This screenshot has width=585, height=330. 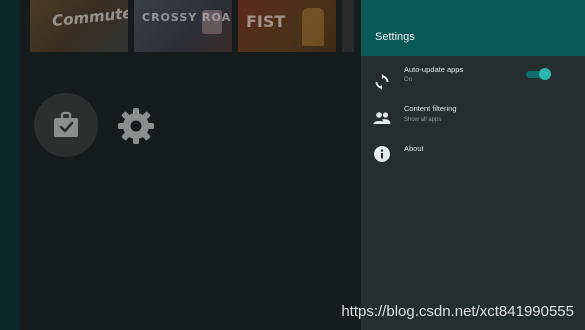 I want to click on about-label: About, so click(x=414, y=148).